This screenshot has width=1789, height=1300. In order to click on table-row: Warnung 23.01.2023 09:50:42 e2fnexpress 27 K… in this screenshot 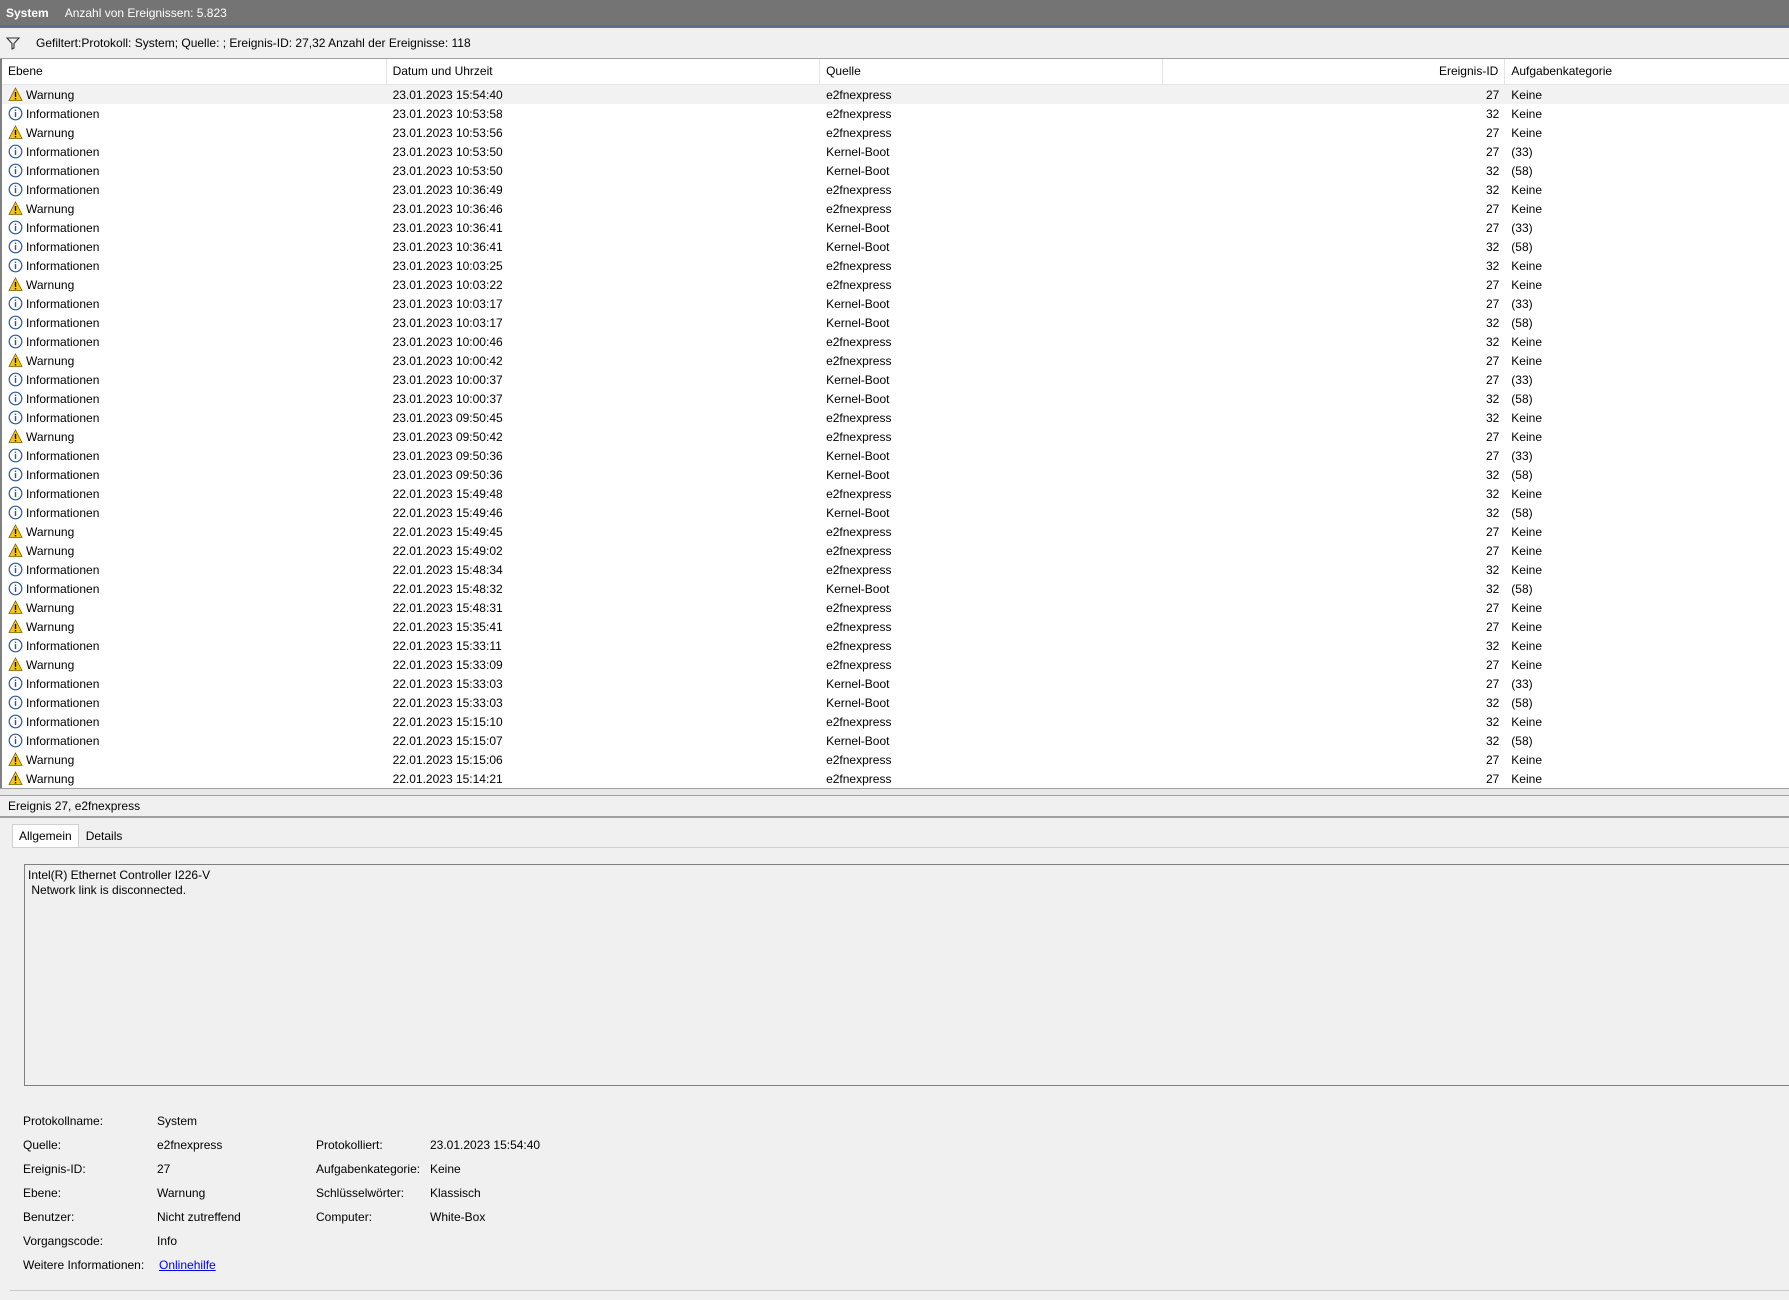, I will do `click(895, 436)`.